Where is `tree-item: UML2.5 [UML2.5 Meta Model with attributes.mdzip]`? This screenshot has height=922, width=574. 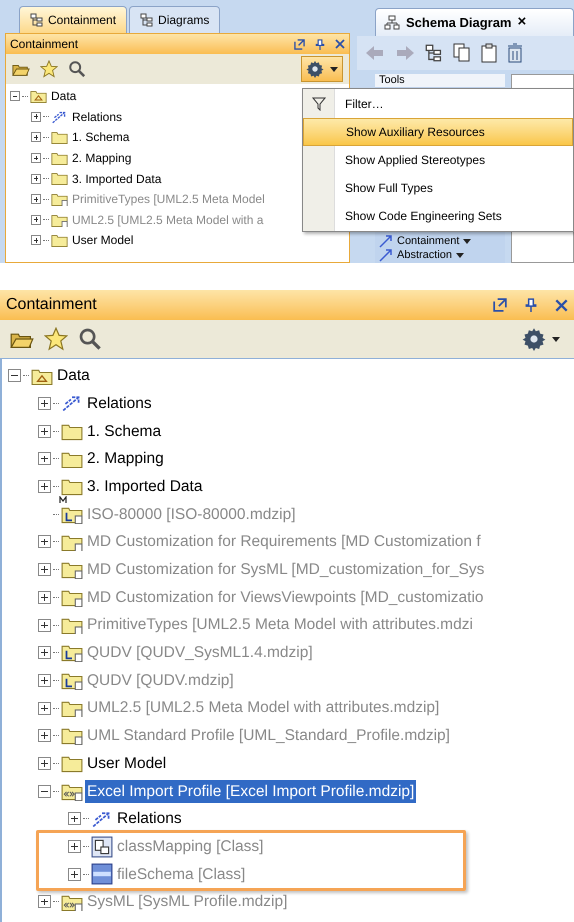
tree-item: UML2.5 [UML2.5 Meta Model with attributes.mdzip] is located at coordinates (263, 708).